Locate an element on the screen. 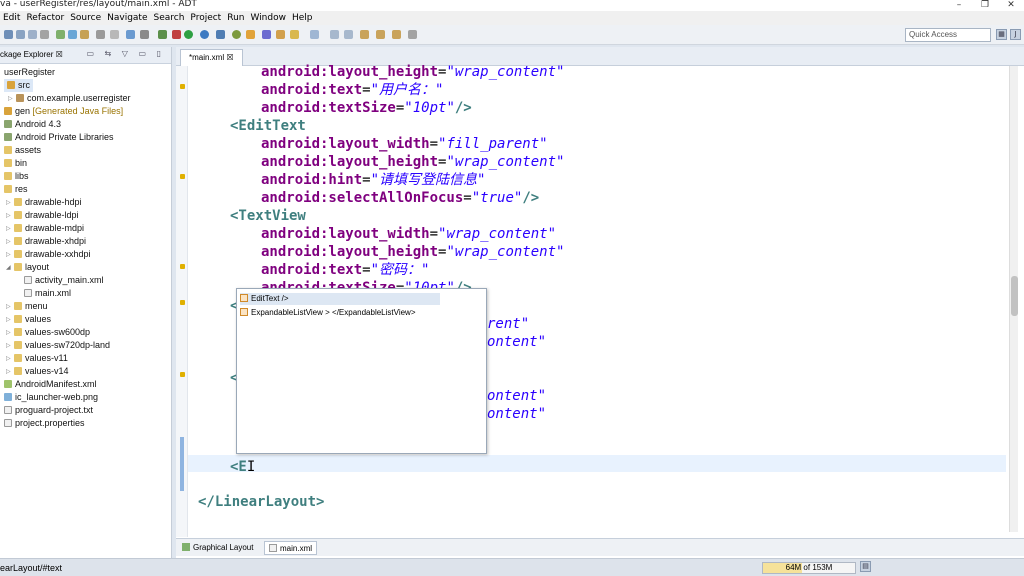 This screenshot has height=576, width=1024. annotation-icon is located at coordinates (314, 34).